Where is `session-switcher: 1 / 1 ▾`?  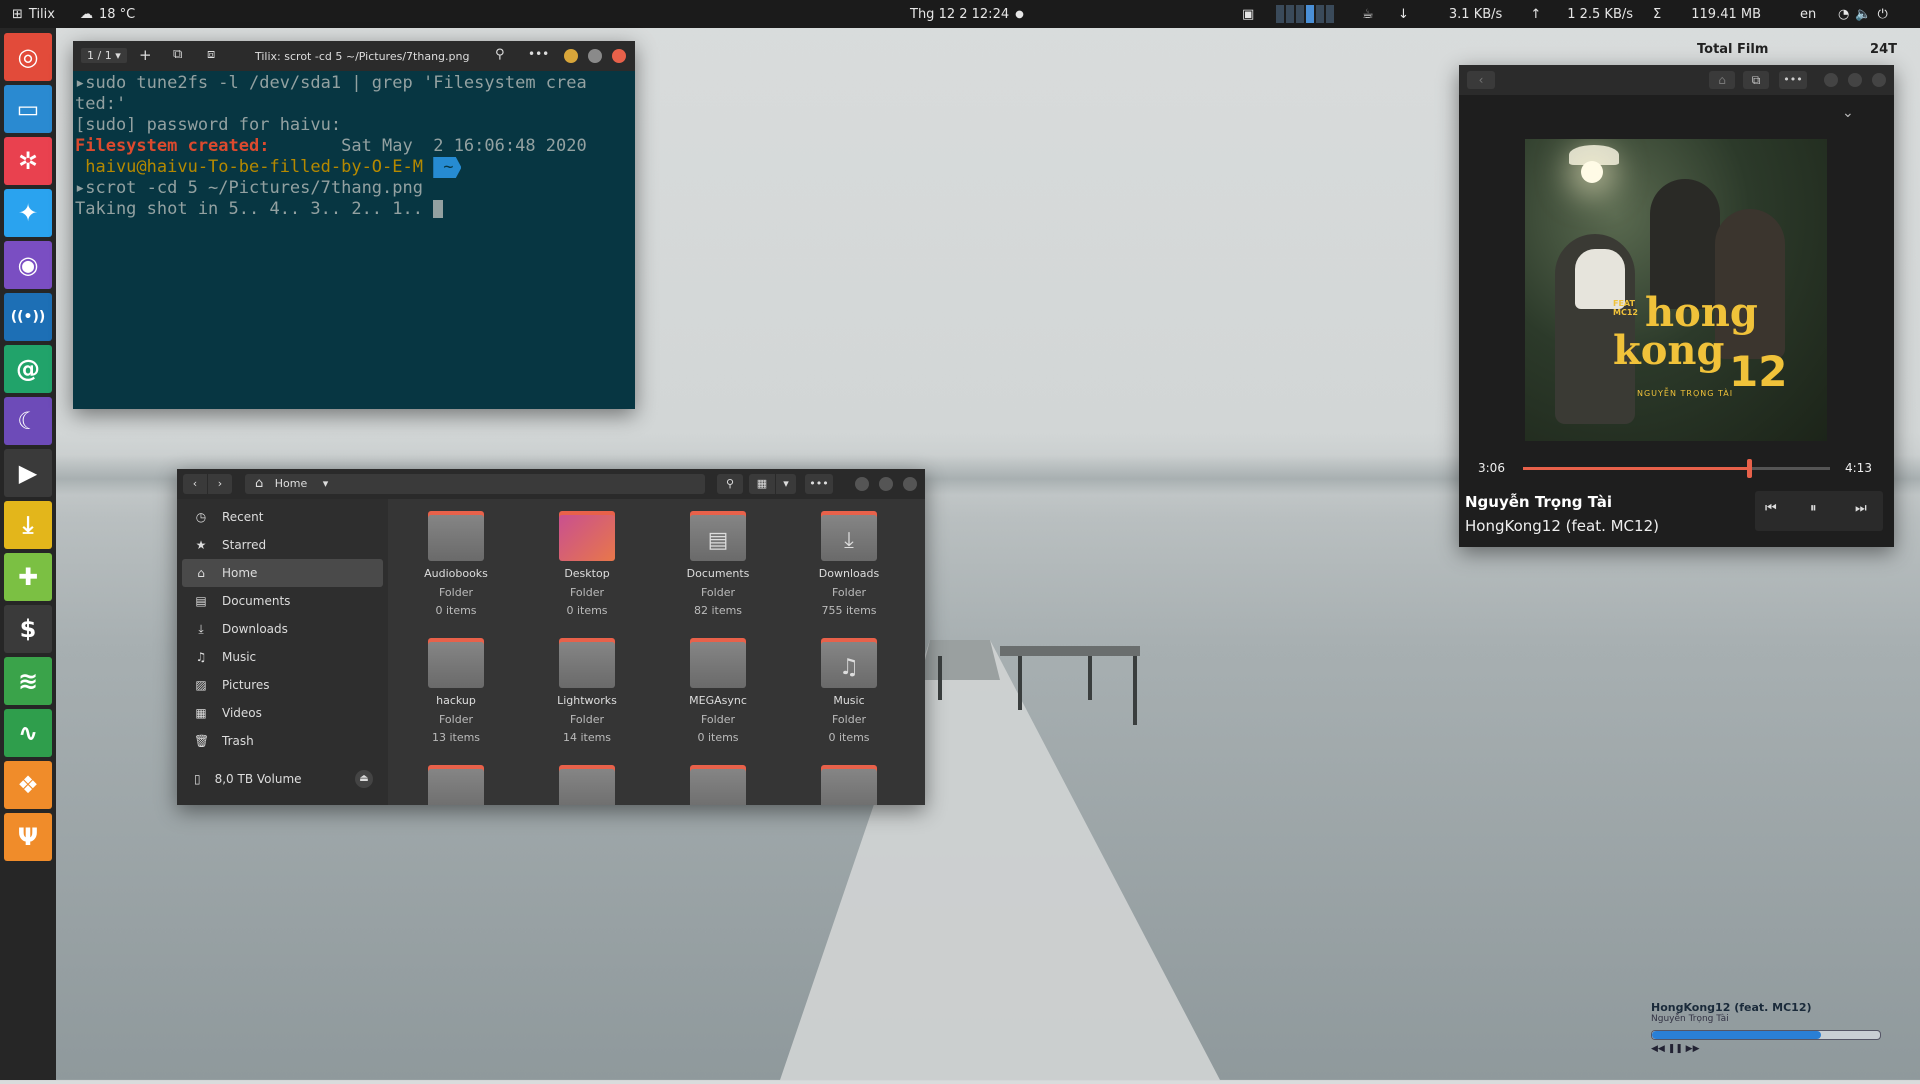 session-switcher: 1 / 1 ▾ is located at coordinates (104, 55).